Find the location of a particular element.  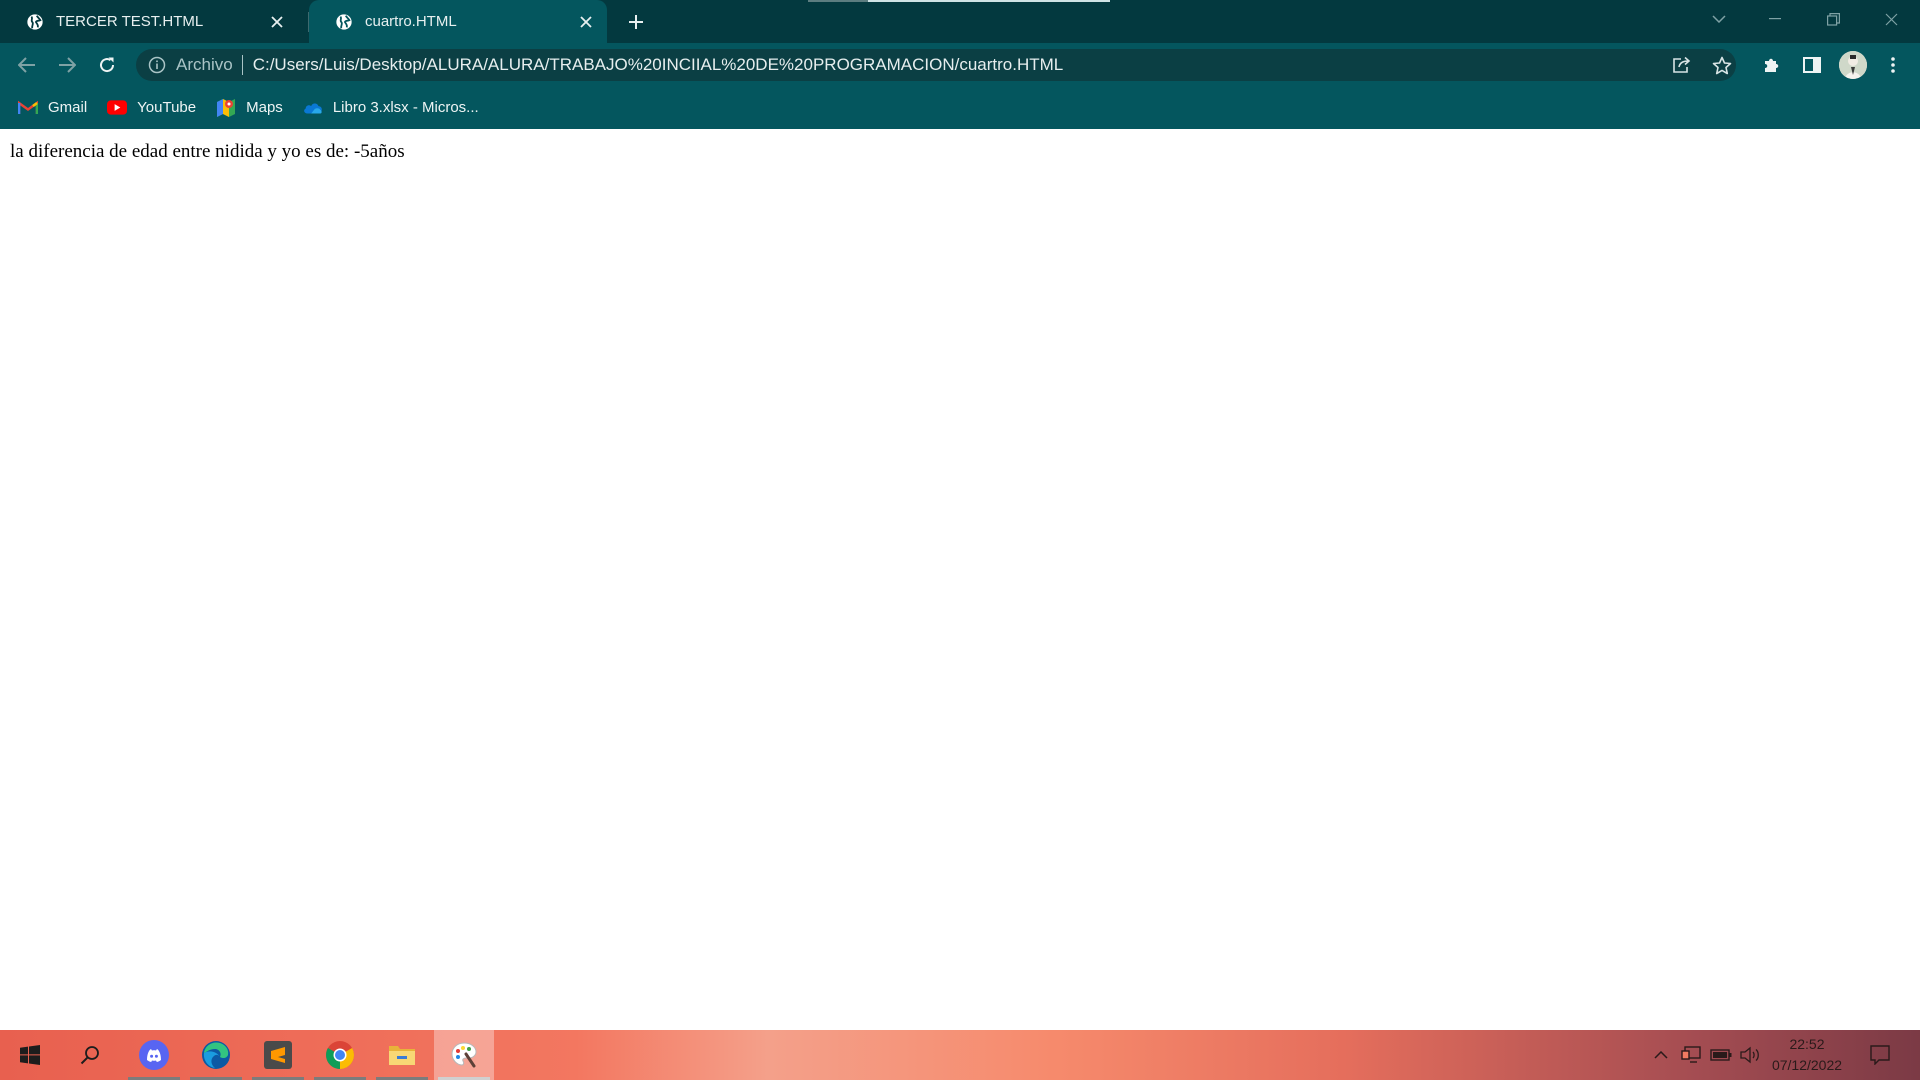

gmail-icon is located at coordinates (28, 108).